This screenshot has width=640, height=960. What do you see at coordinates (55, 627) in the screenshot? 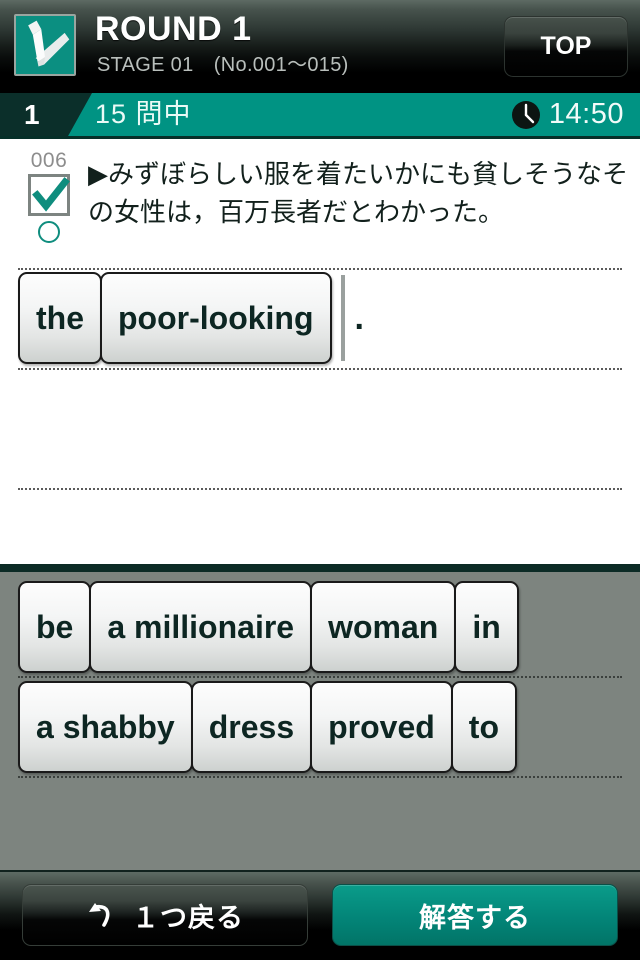
I see `wordbank-tile: be` at bounding box center [55, 627].